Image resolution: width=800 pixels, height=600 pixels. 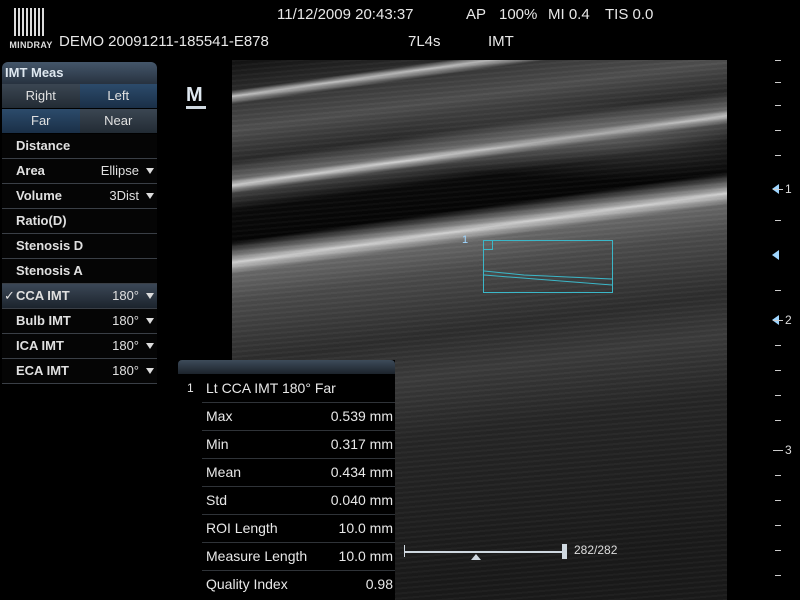 I want to click on menu-item-label: Bulb IMT, so click(x=43, y=320).